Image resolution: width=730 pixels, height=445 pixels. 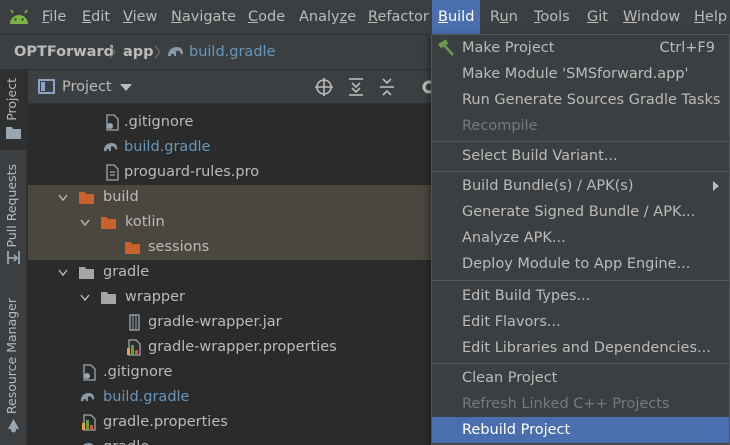 What do you see at coordinates (86, 198) in the screenshot?
I see `orange-folder-icon` at bounding box center [86, 198].